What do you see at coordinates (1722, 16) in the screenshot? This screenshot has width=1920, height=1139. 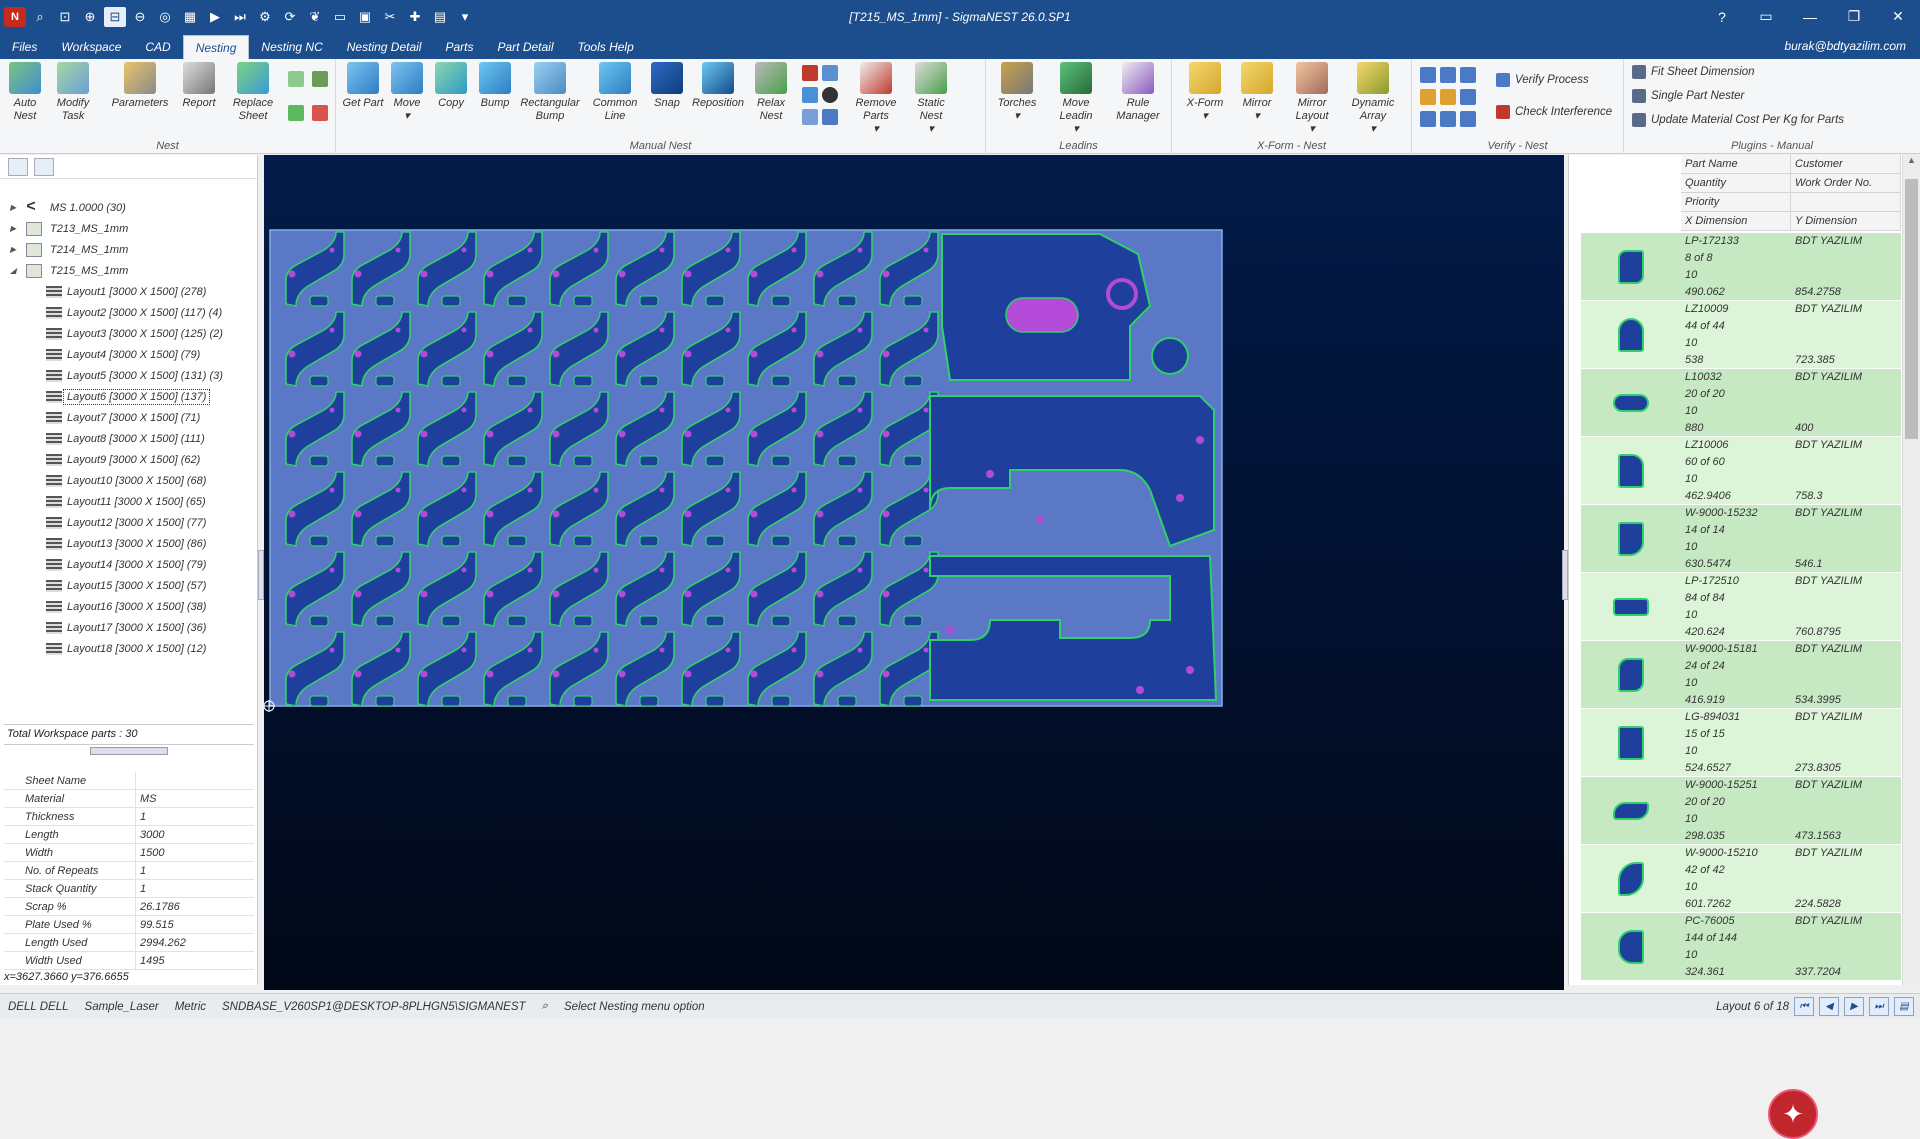 I see `help-button: ?` at bounding box center [1722, 16].